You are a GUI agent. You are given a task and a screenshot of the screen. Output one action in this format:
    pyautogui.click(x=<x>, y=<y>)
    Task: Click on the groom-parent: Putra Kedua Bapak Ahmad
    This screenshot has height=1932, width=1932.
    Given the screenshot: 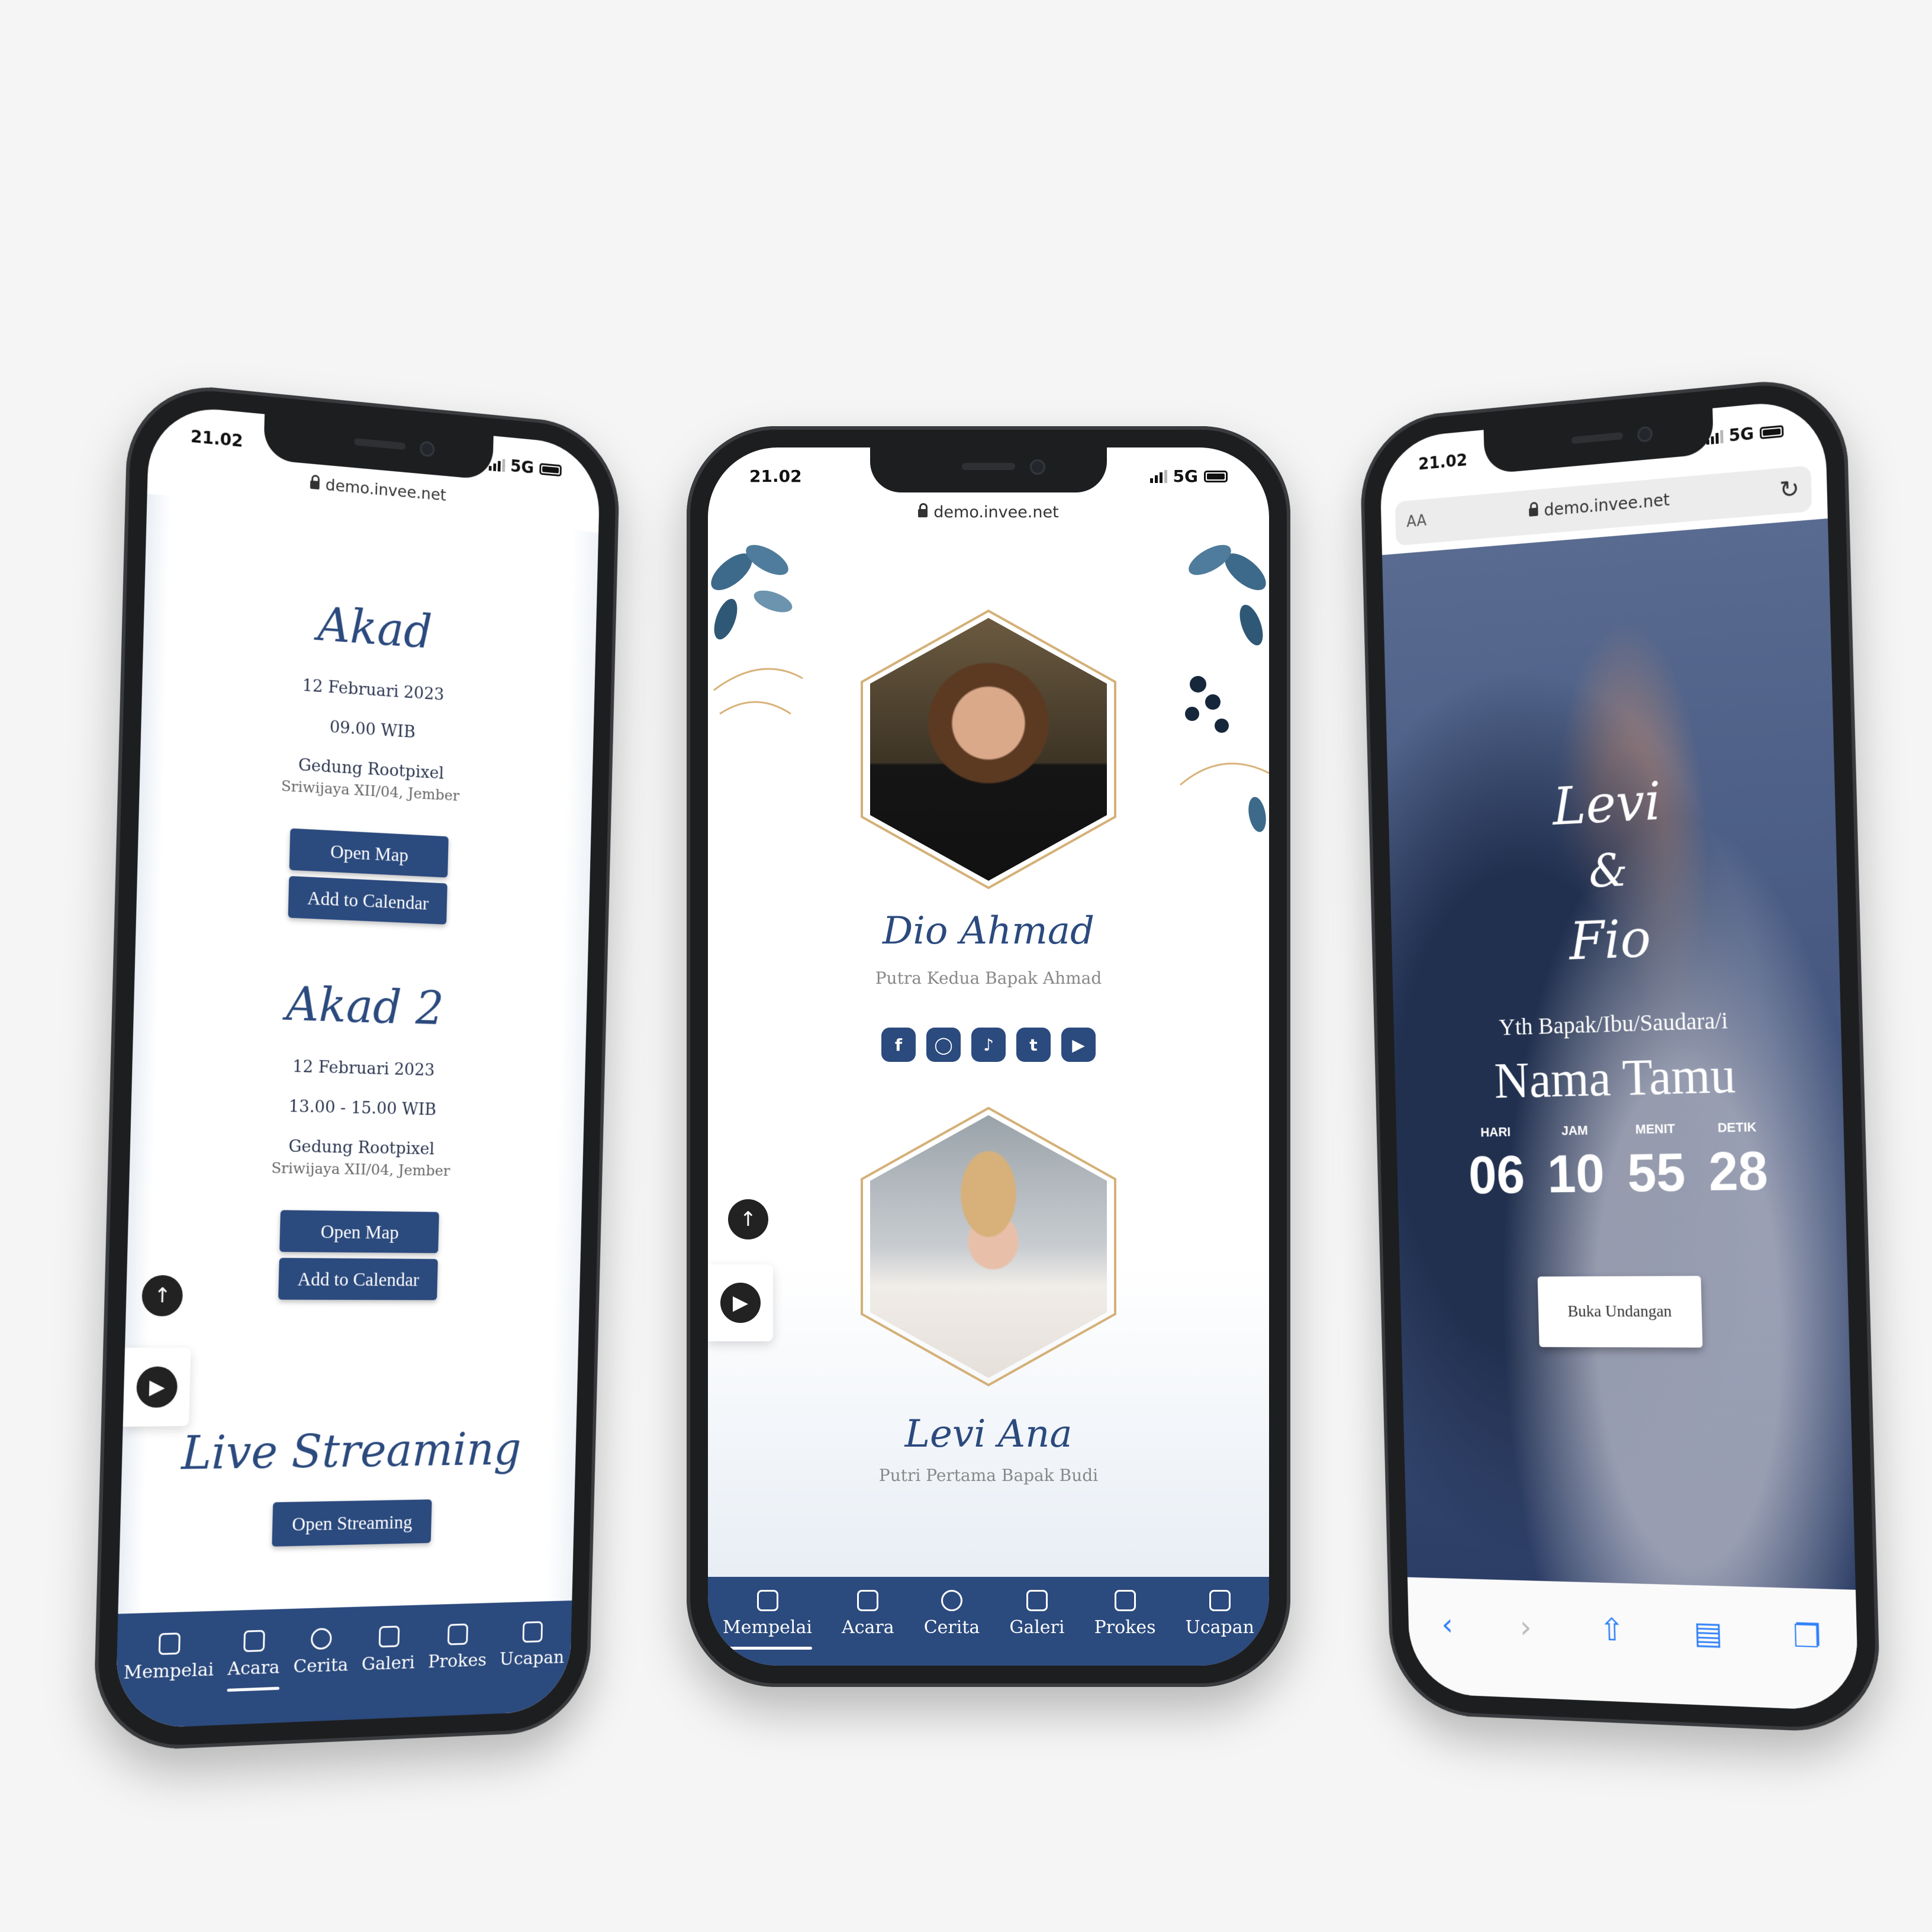 What is the action you would take?
    pyautogui.click(x=989, y=978)
    